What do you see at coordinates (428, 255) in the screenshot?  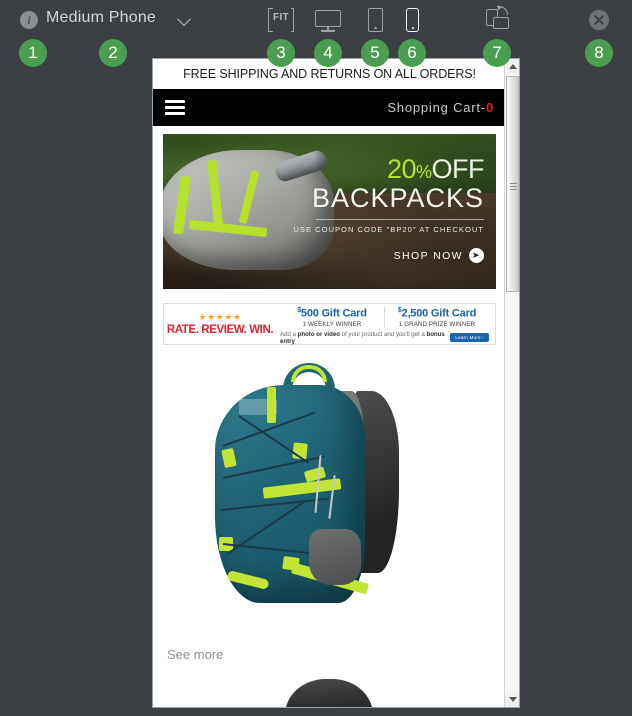 I see `shop-now-label: SHOP NOW` at bounding box center [428, 255].